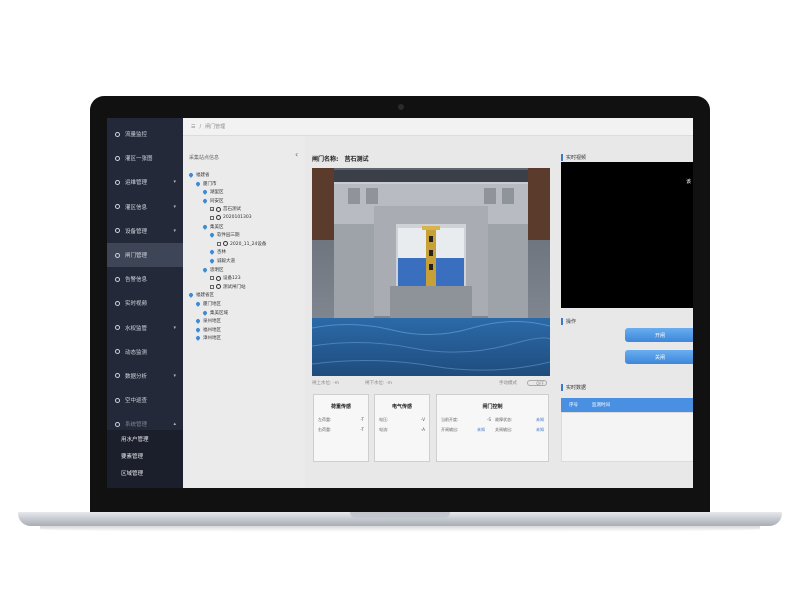 The height and width of the screenshot is (600, 800). I want to click on tree-node-label: 杏林, so click(221, 253).